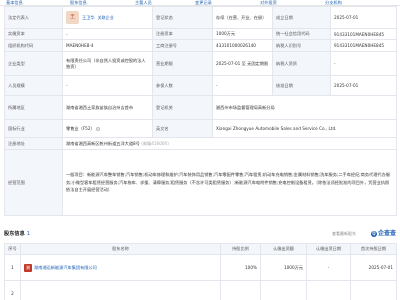  What do you see at coordinates (182, 63) in the screenshot?
I see `term-label: 营业期限` at bounding box center [182, 63].